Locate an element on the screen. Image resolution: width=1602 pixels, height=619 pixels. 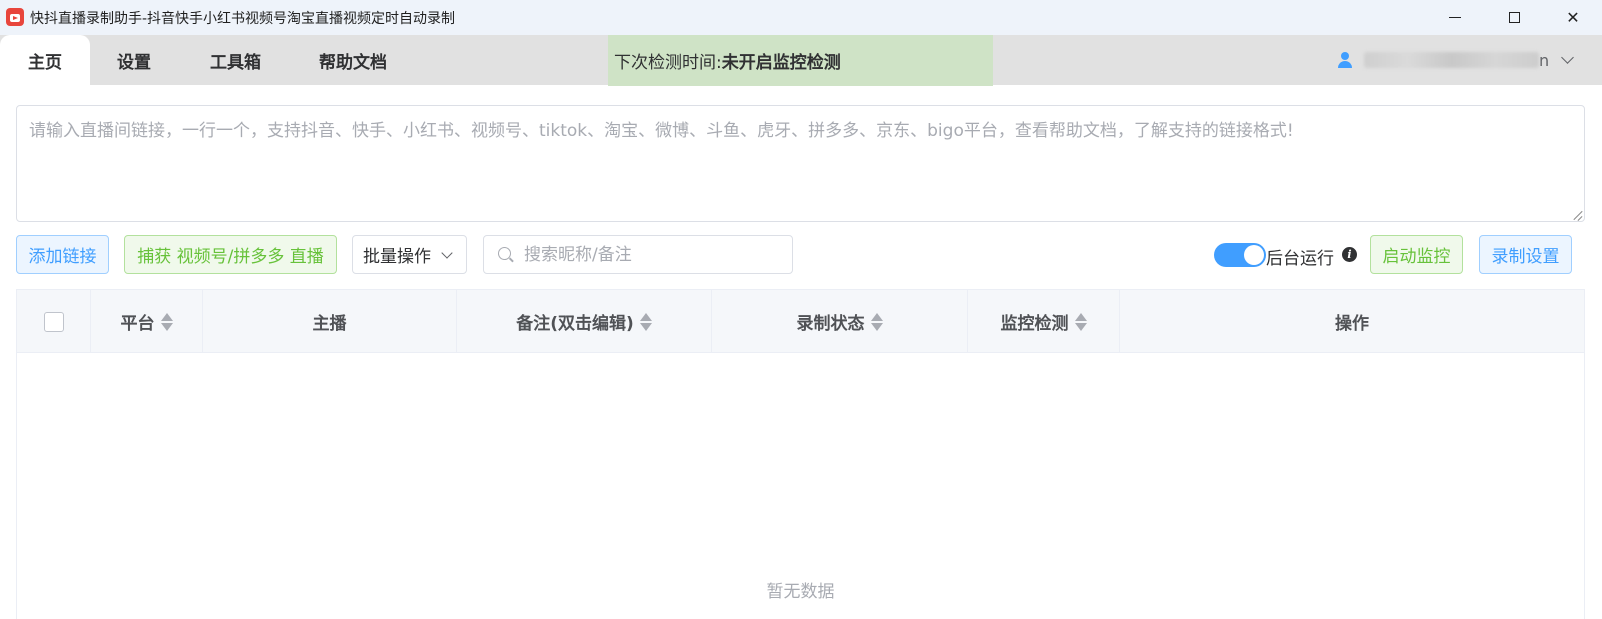
maximize-icon is located at coordinates (1514, 17).